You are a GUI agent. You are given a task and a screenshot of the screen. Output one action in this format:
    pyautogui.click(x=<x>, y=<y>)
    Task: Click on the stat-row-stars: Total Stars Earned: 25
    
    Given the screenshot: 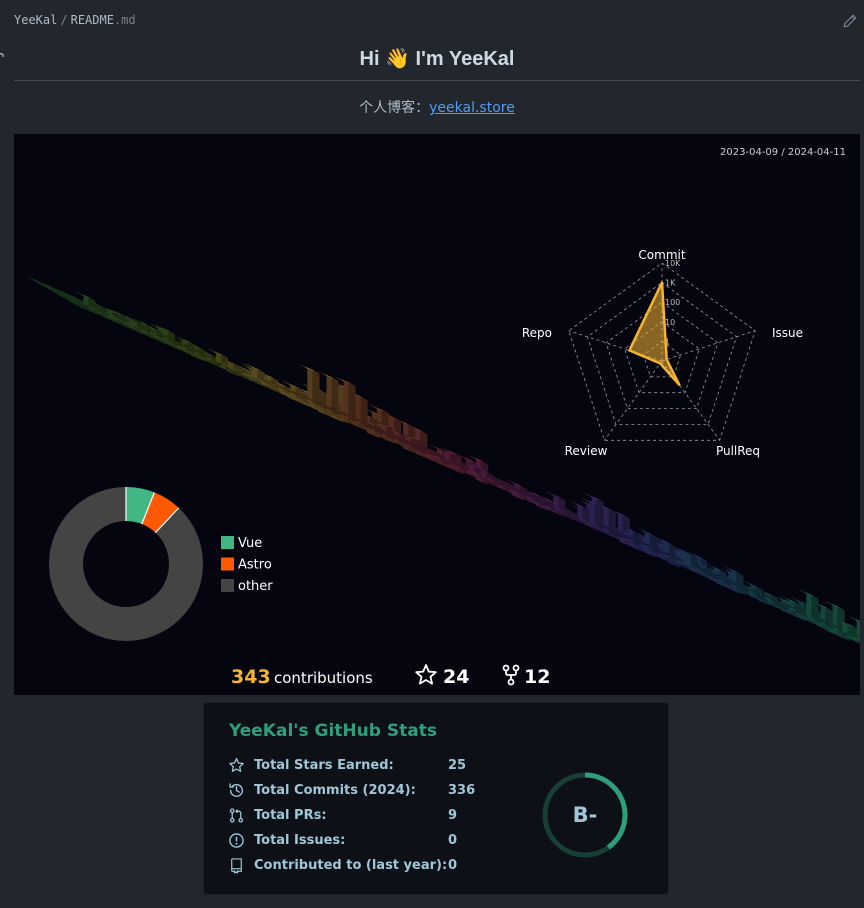 What is the action you would take?
    pyautogui.click(x=358, y=766)
    